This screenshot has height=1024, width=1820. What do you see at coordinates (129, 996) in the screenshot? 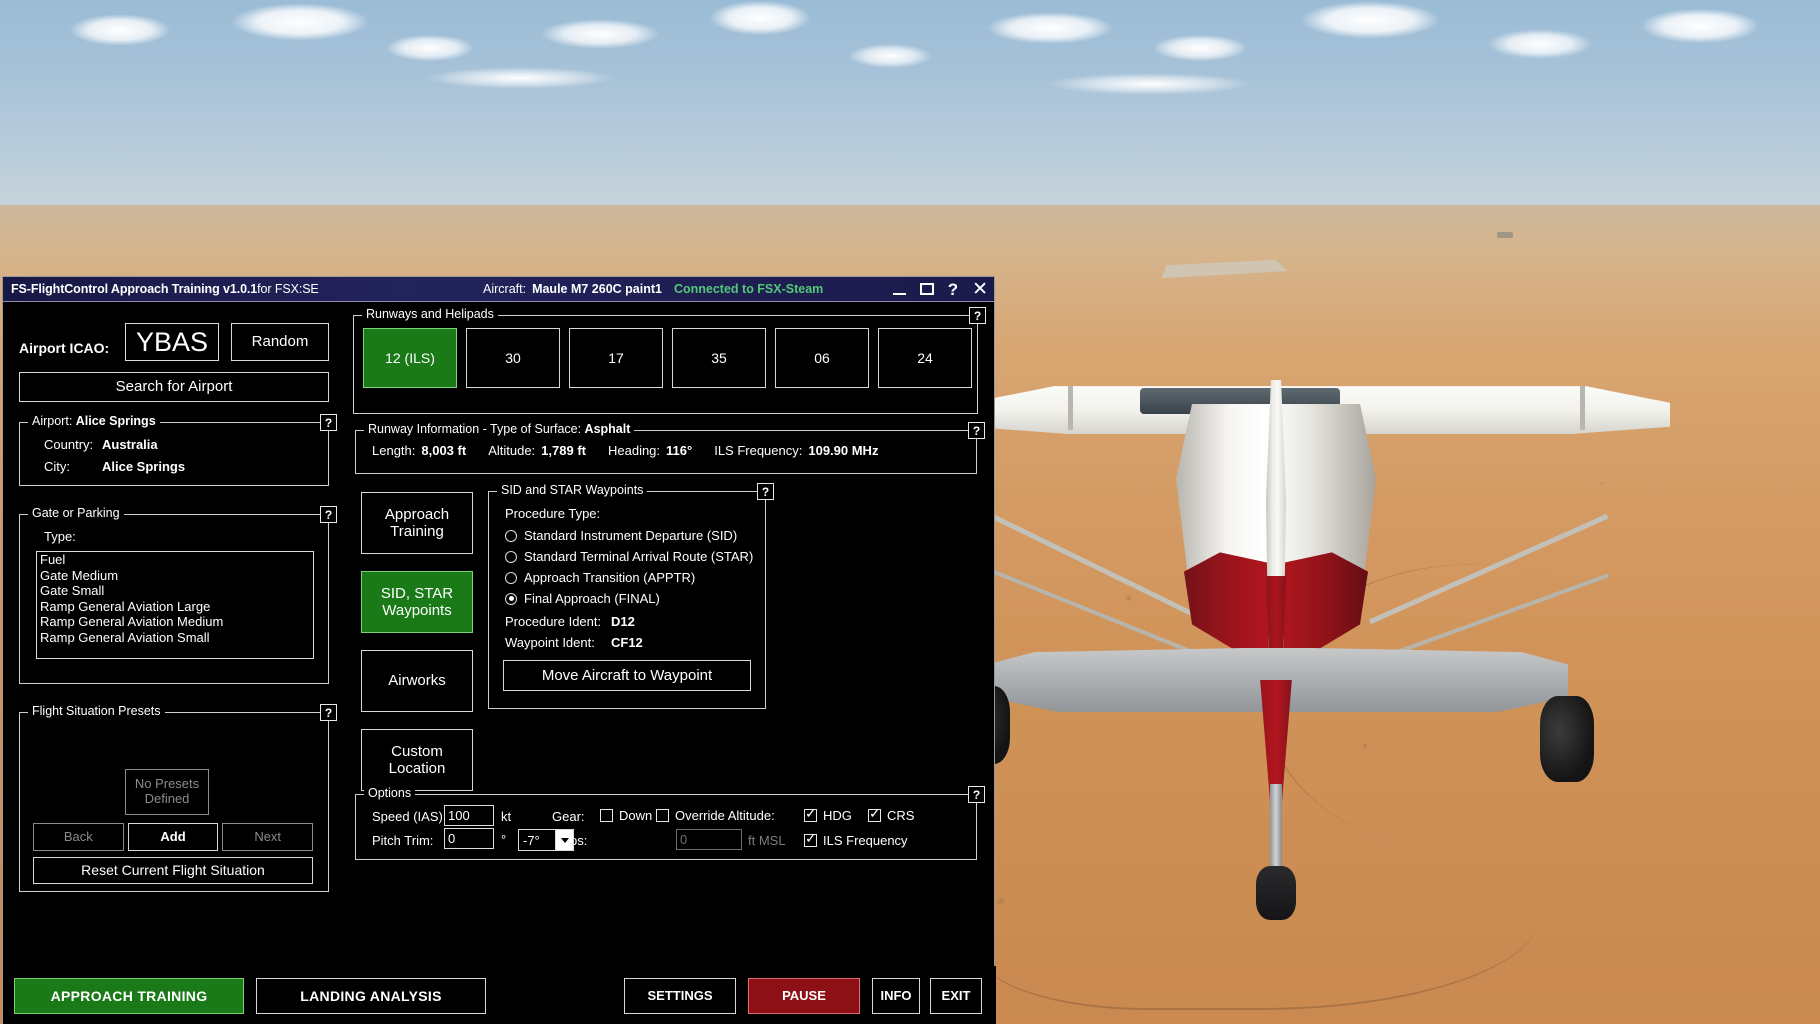
I see `approach-training-button: APPROACH TRAINING` at bounding box center [129, 996].